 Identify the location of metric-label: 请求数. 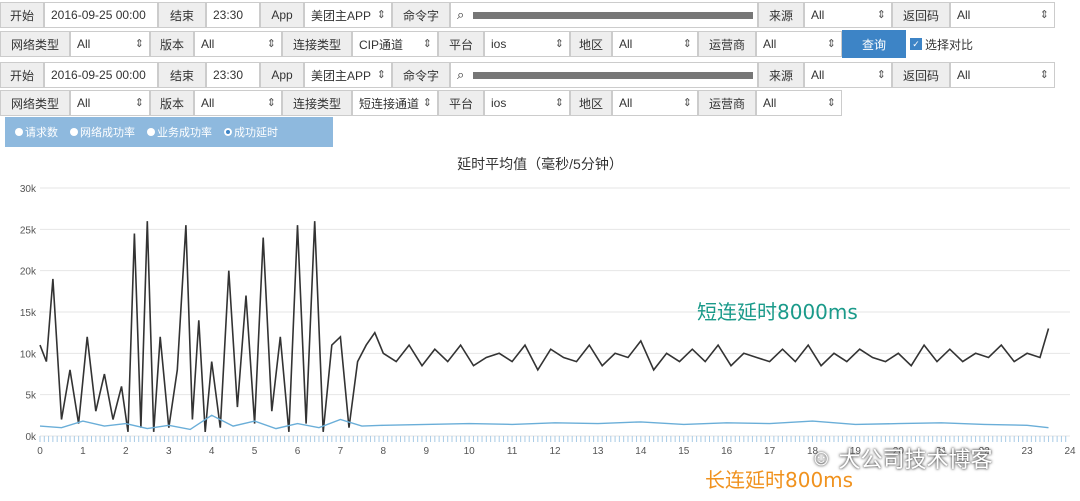
(41, 133).